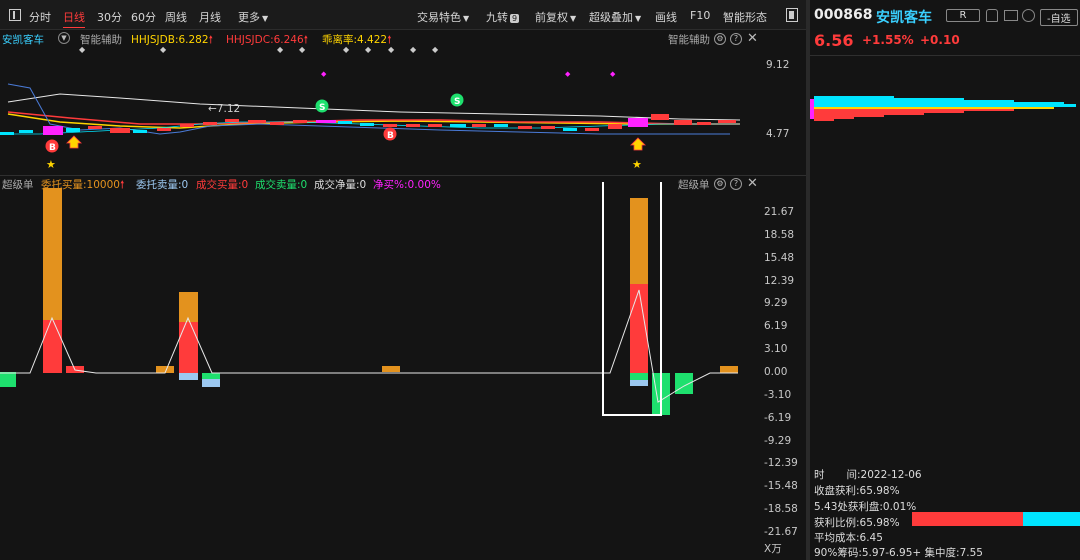  I want to click on nine-badge: 9, so click(515, 18).